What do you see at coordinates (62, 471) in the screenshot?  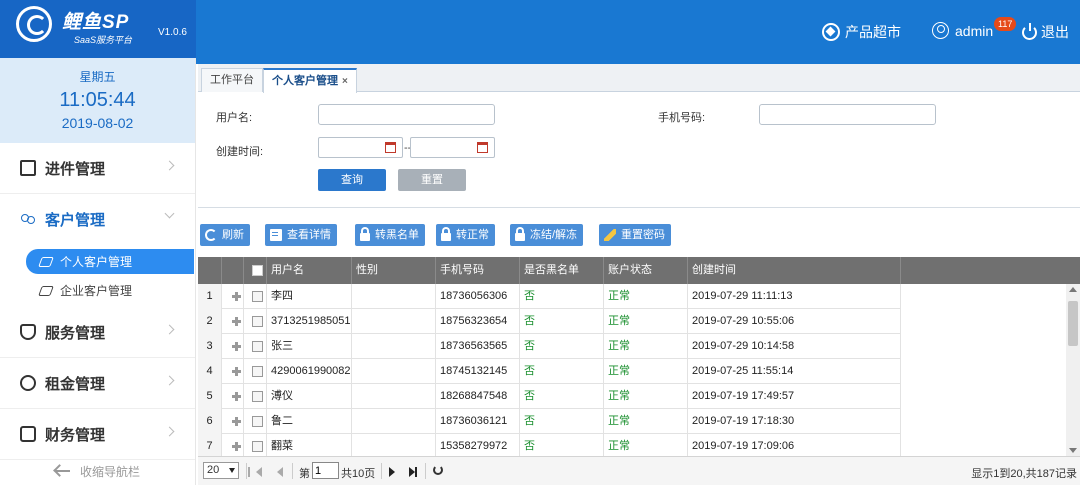 I see `arrow-left-icon` at bounding box center [62, 471].